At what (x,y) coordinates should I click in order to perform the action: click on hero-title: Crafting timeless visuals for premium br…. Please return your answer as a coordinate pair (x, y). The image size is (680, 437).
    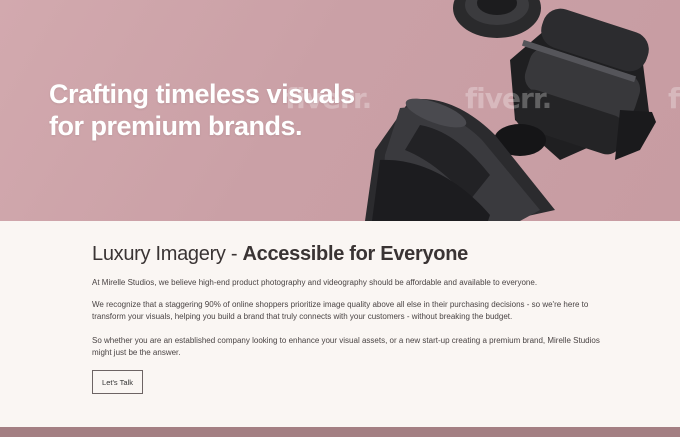
    Looking at the image, I should click on (202, 110).